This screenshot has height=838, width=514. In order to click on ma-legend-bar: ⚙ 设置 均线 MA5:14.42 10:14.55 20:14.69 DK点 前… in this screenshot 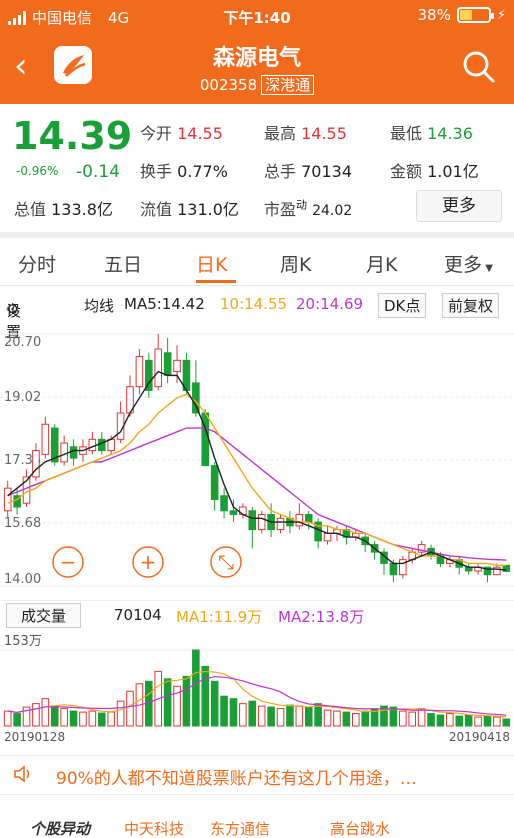, I will do `click(257, 315)`.